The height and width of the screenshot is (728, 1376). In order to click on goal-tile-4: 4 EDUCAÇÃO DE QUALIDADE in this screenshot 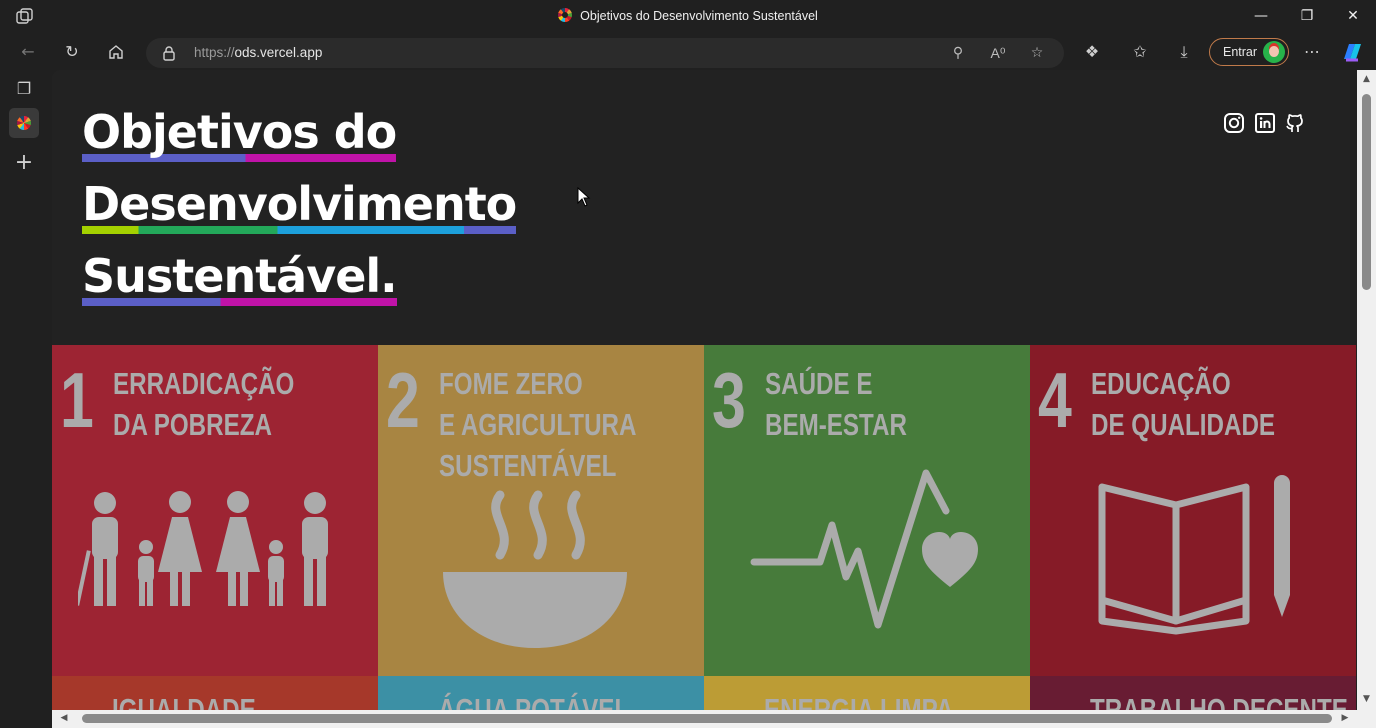, I will do `click(1193, 510)`.